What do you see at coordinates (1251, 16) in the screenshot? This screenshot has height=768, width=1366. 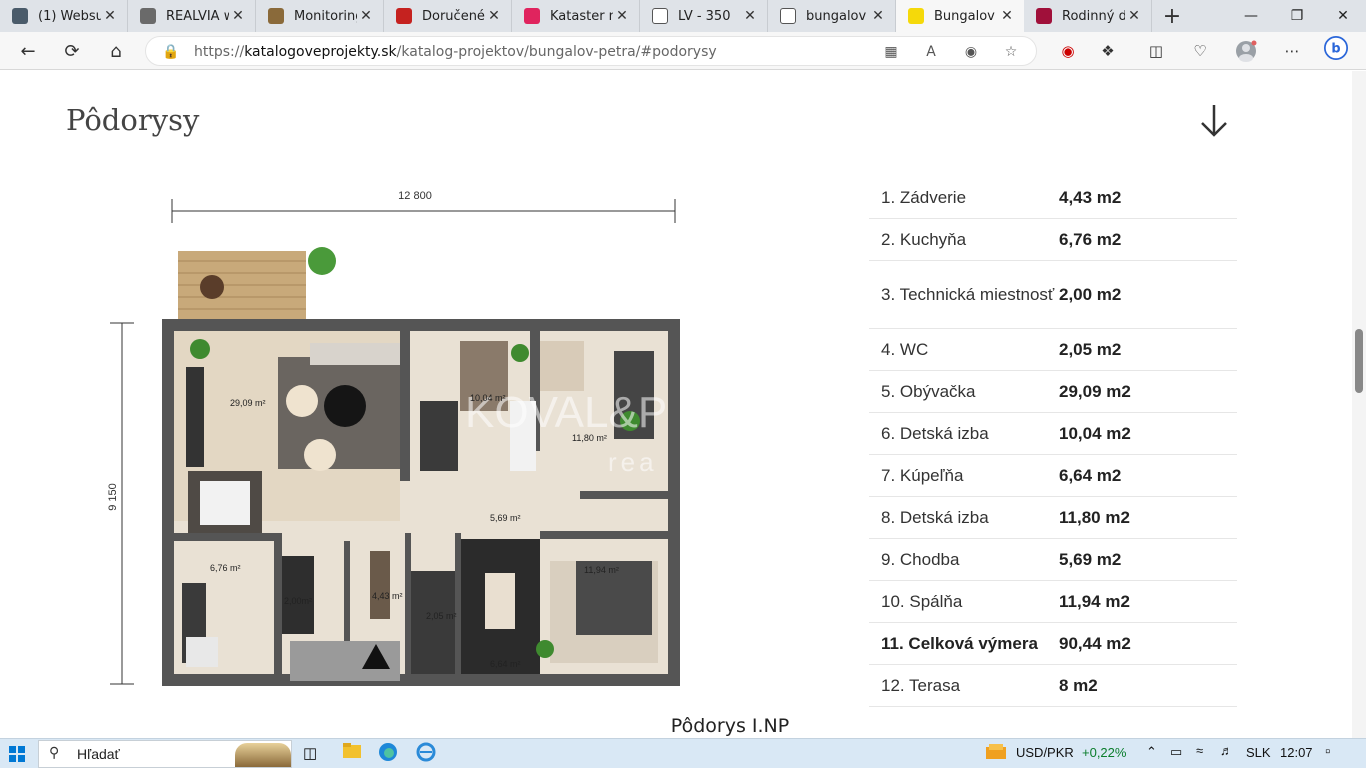 I see `minimize-button: —` at bounding box center [1251, 16].